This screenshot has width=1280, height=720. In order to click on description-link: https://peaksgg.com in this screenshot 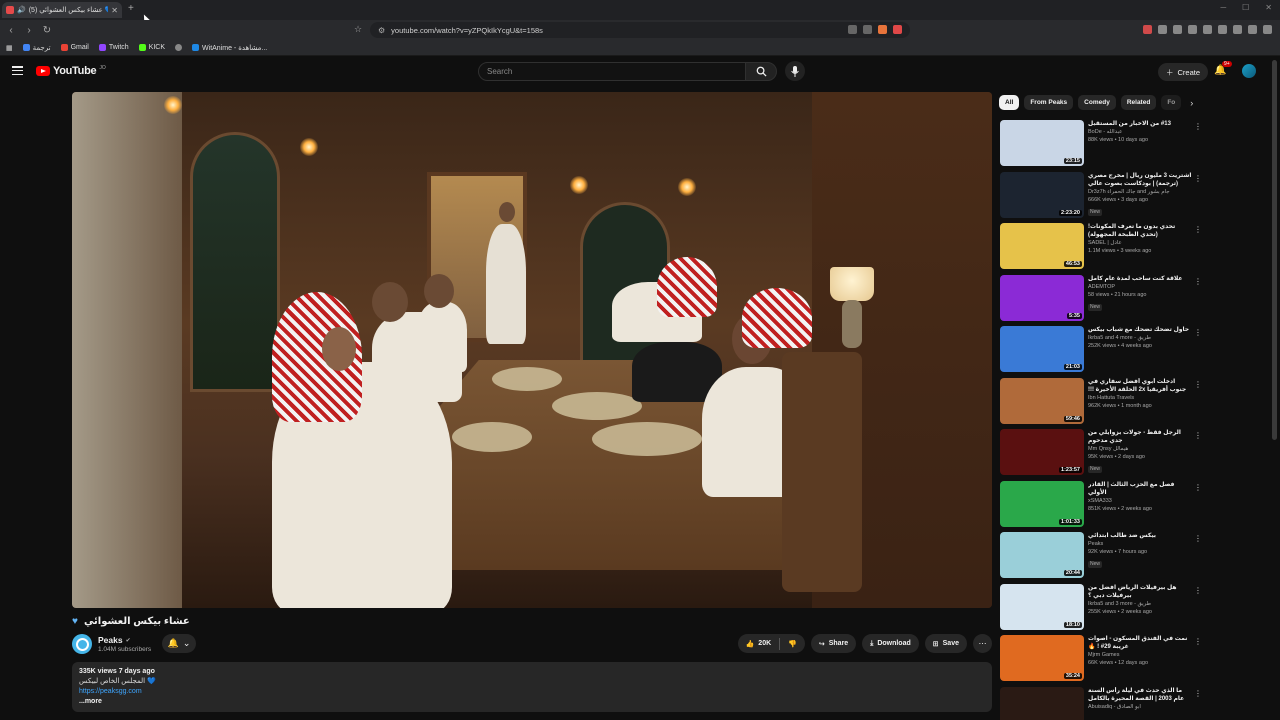, I will do `click(110, 691)`.